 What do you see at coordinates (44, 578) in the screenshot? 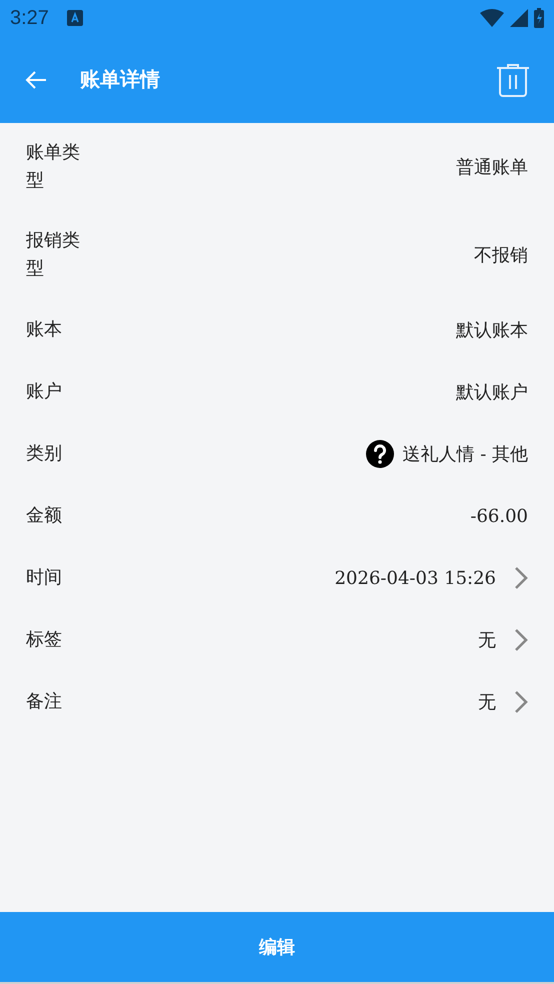
I see `row-label: 时间` at bounding box center [44, 578].